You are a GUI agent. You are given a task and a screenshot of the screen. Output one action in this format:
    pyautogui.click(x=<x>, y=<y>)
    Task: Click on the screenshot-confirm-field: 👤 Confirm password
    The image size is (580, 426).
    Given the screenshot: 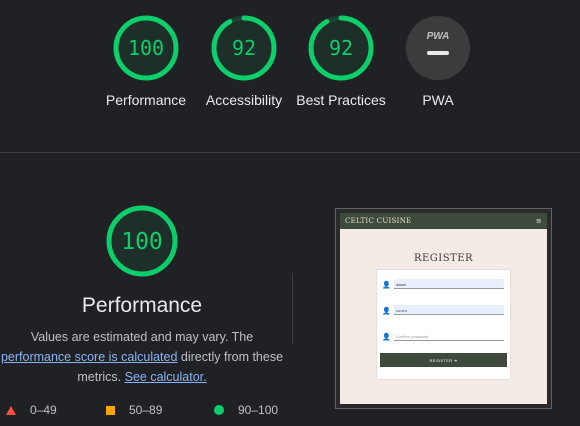 What is the action you would take?
    pyautogui.click(x=443, y=337)
    